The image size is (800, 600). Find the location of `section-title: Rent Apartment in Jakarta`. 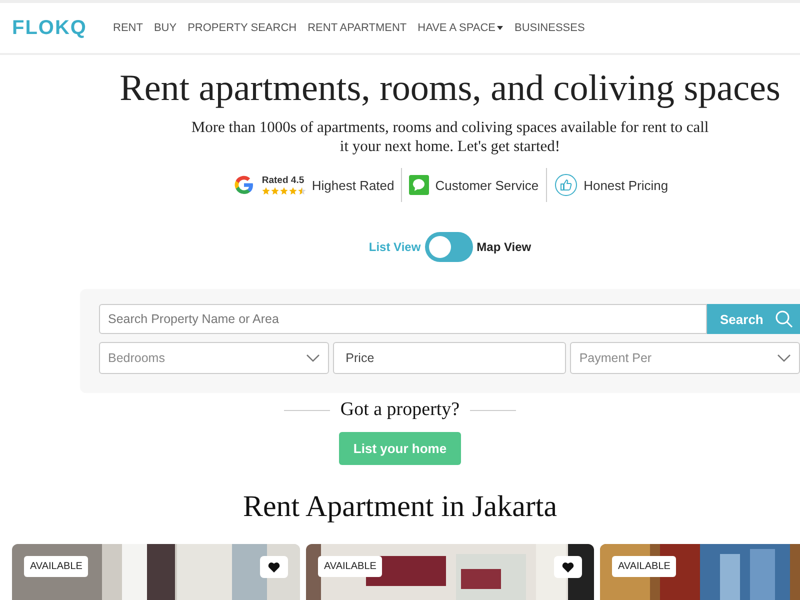

section-title: Rent Apartment in Jakarta is located at coordinates (400, 507).